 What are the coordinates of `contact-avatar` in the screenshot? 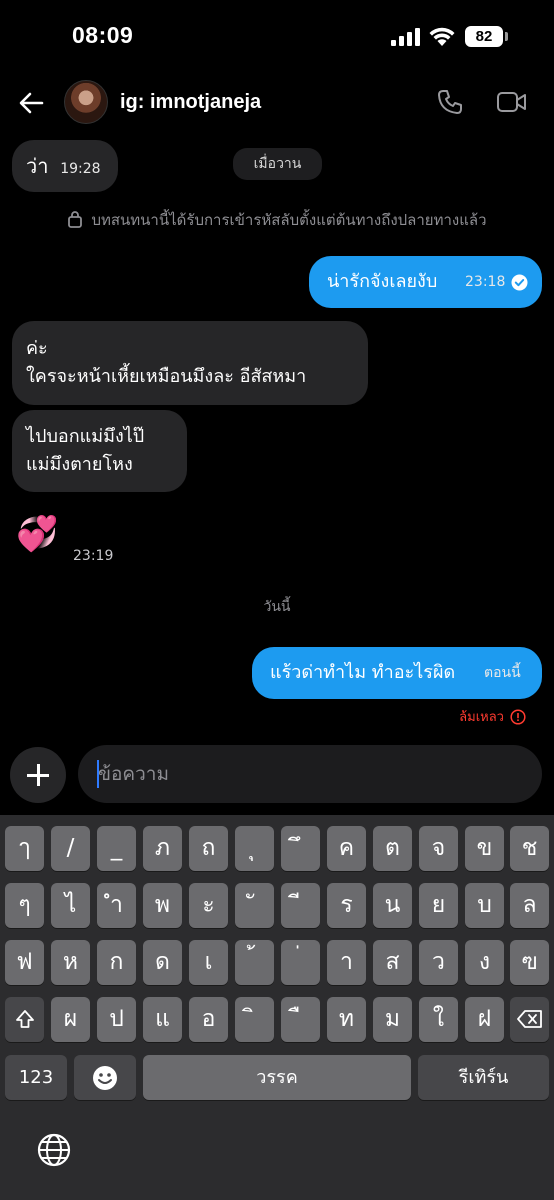 It's located at (86, 102).